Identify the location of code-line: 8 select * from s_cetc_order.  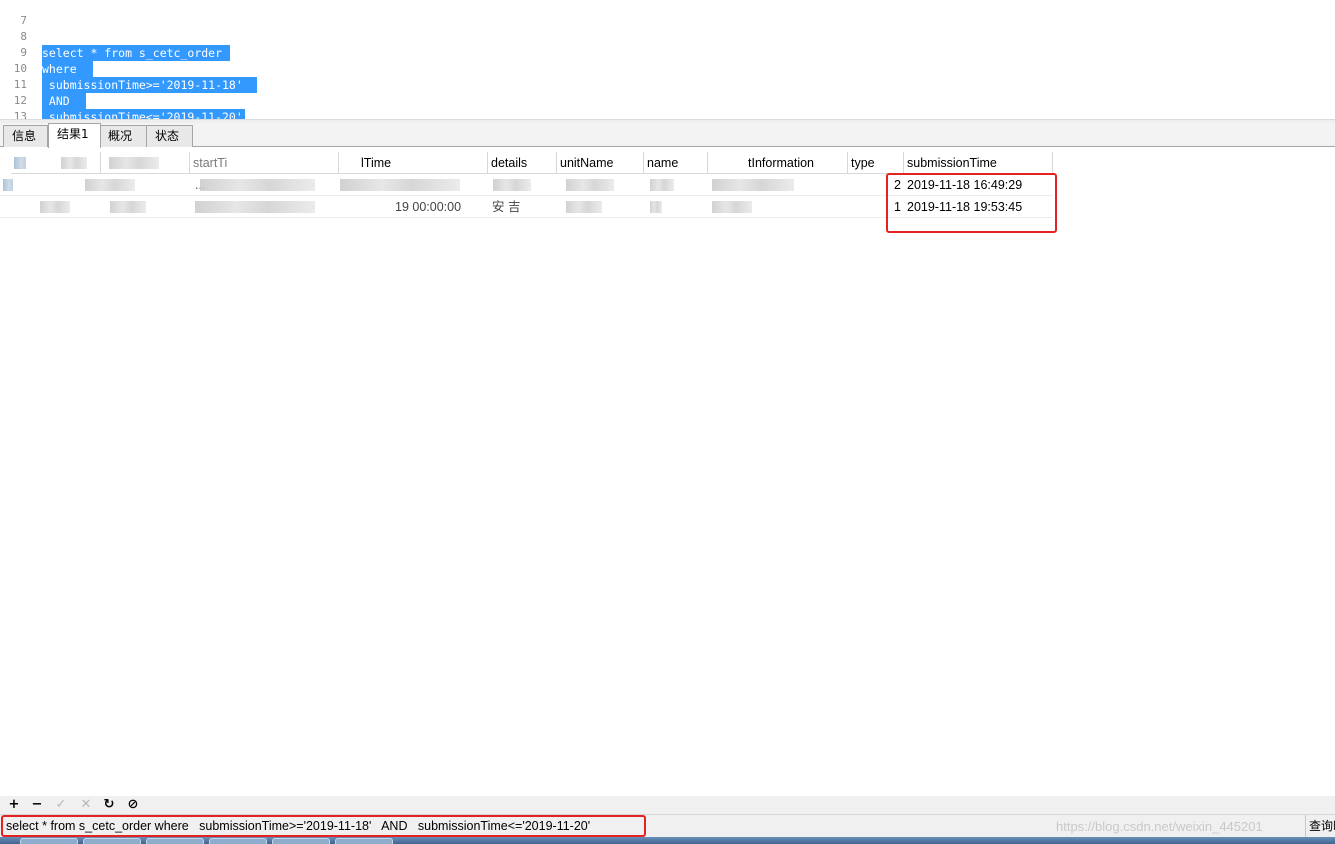
(667, 37).